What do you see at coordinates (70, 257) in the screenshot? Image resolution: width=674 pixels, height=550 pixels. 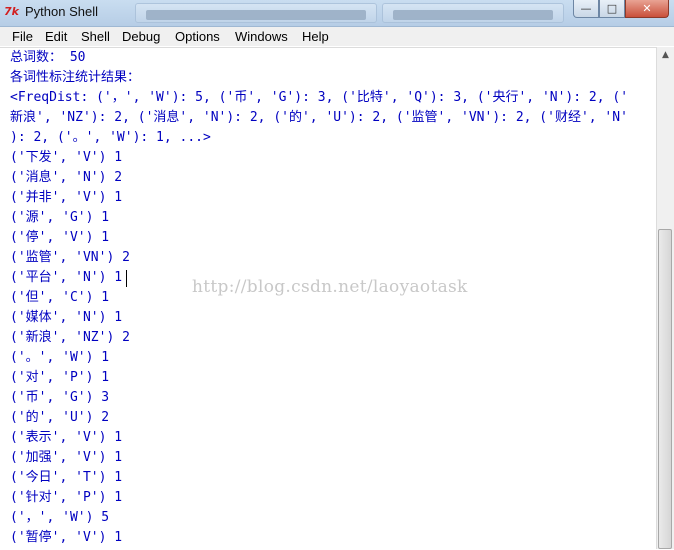 I see `shell-output-line: ('监管', 'VN') 2` at bounding box center [70, 257].